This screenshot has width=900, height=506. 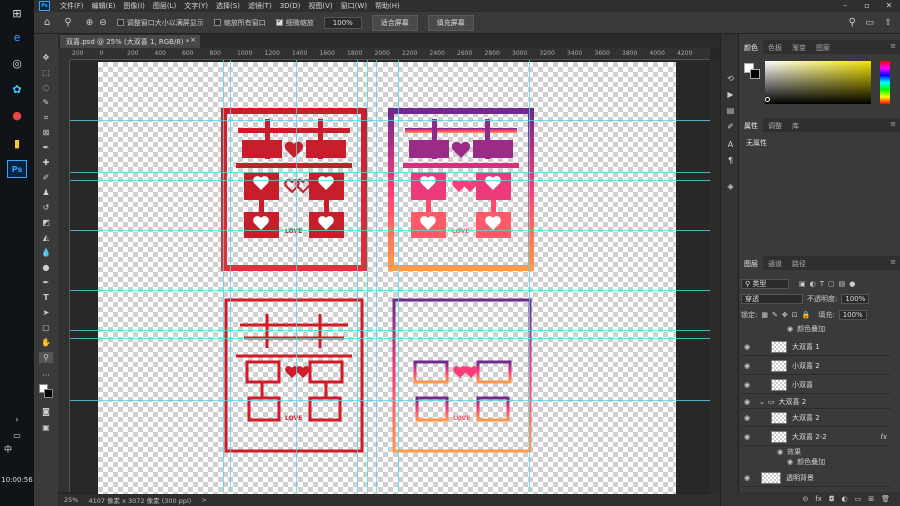 I want to click on delete-layer-icon: 🗑, so click(x=885, y=499).